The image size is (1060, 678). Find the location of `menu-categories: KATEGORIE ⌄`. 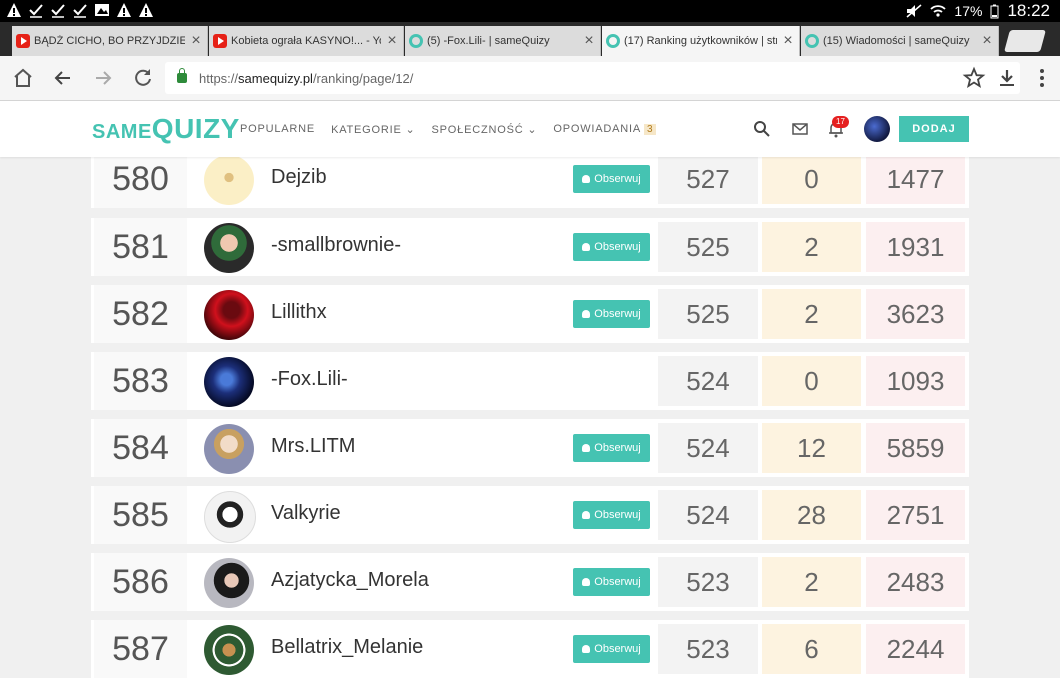

menu-categories: KATEGORIE ⌄ is located at coordinates (373, 129).